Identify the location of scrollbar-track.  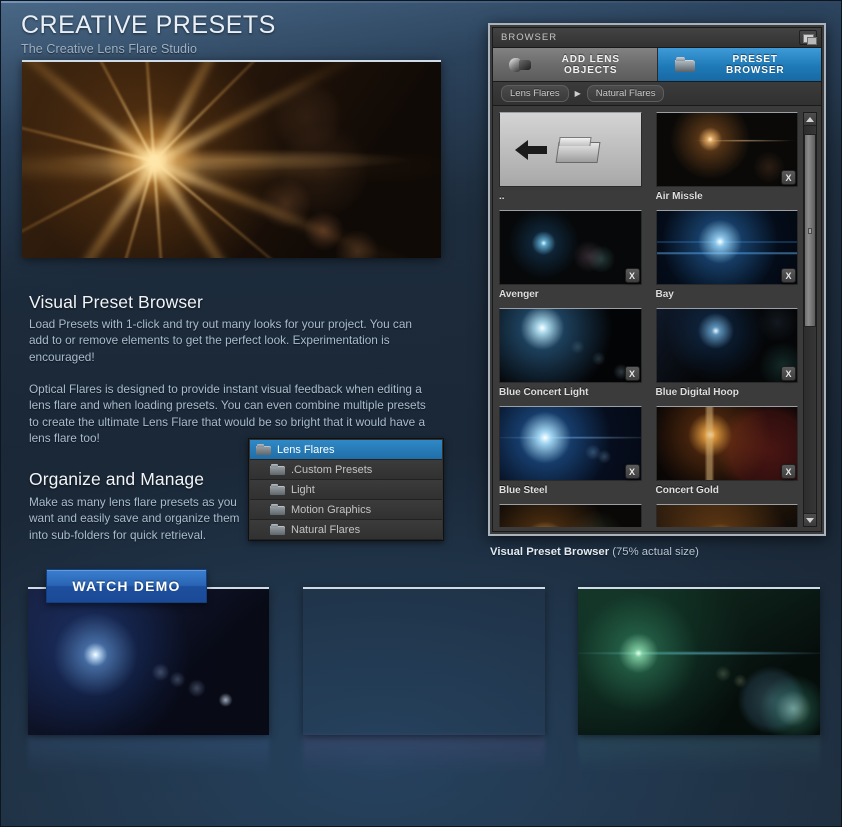
(810, 319).